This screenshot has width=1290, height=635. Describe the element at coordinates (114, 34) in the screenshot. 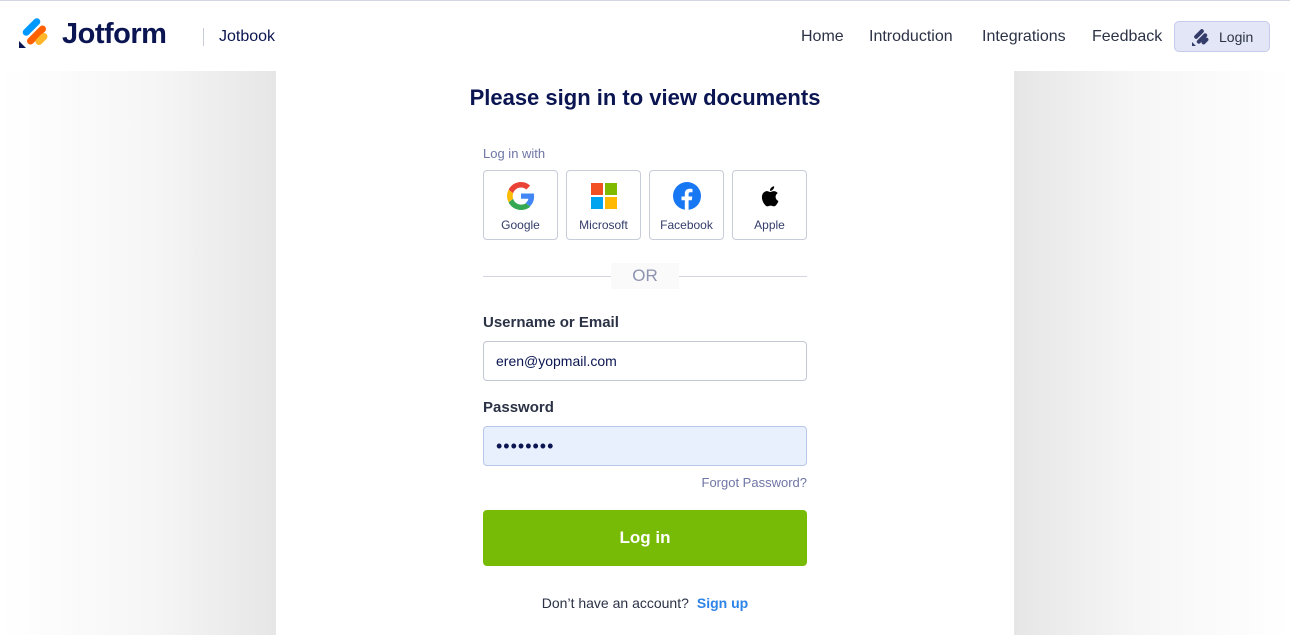

I see `brand-name: Jotform` at that location.